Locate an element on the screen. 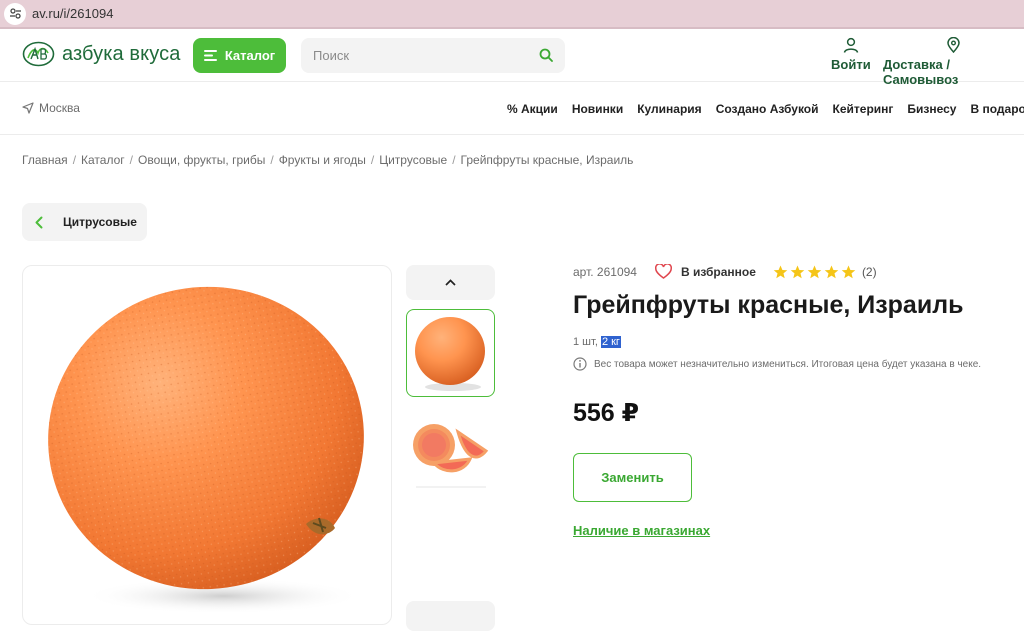 This screenshot has width=1024, height=631. thumbnails-down-button is located at coordinates (450, 616).